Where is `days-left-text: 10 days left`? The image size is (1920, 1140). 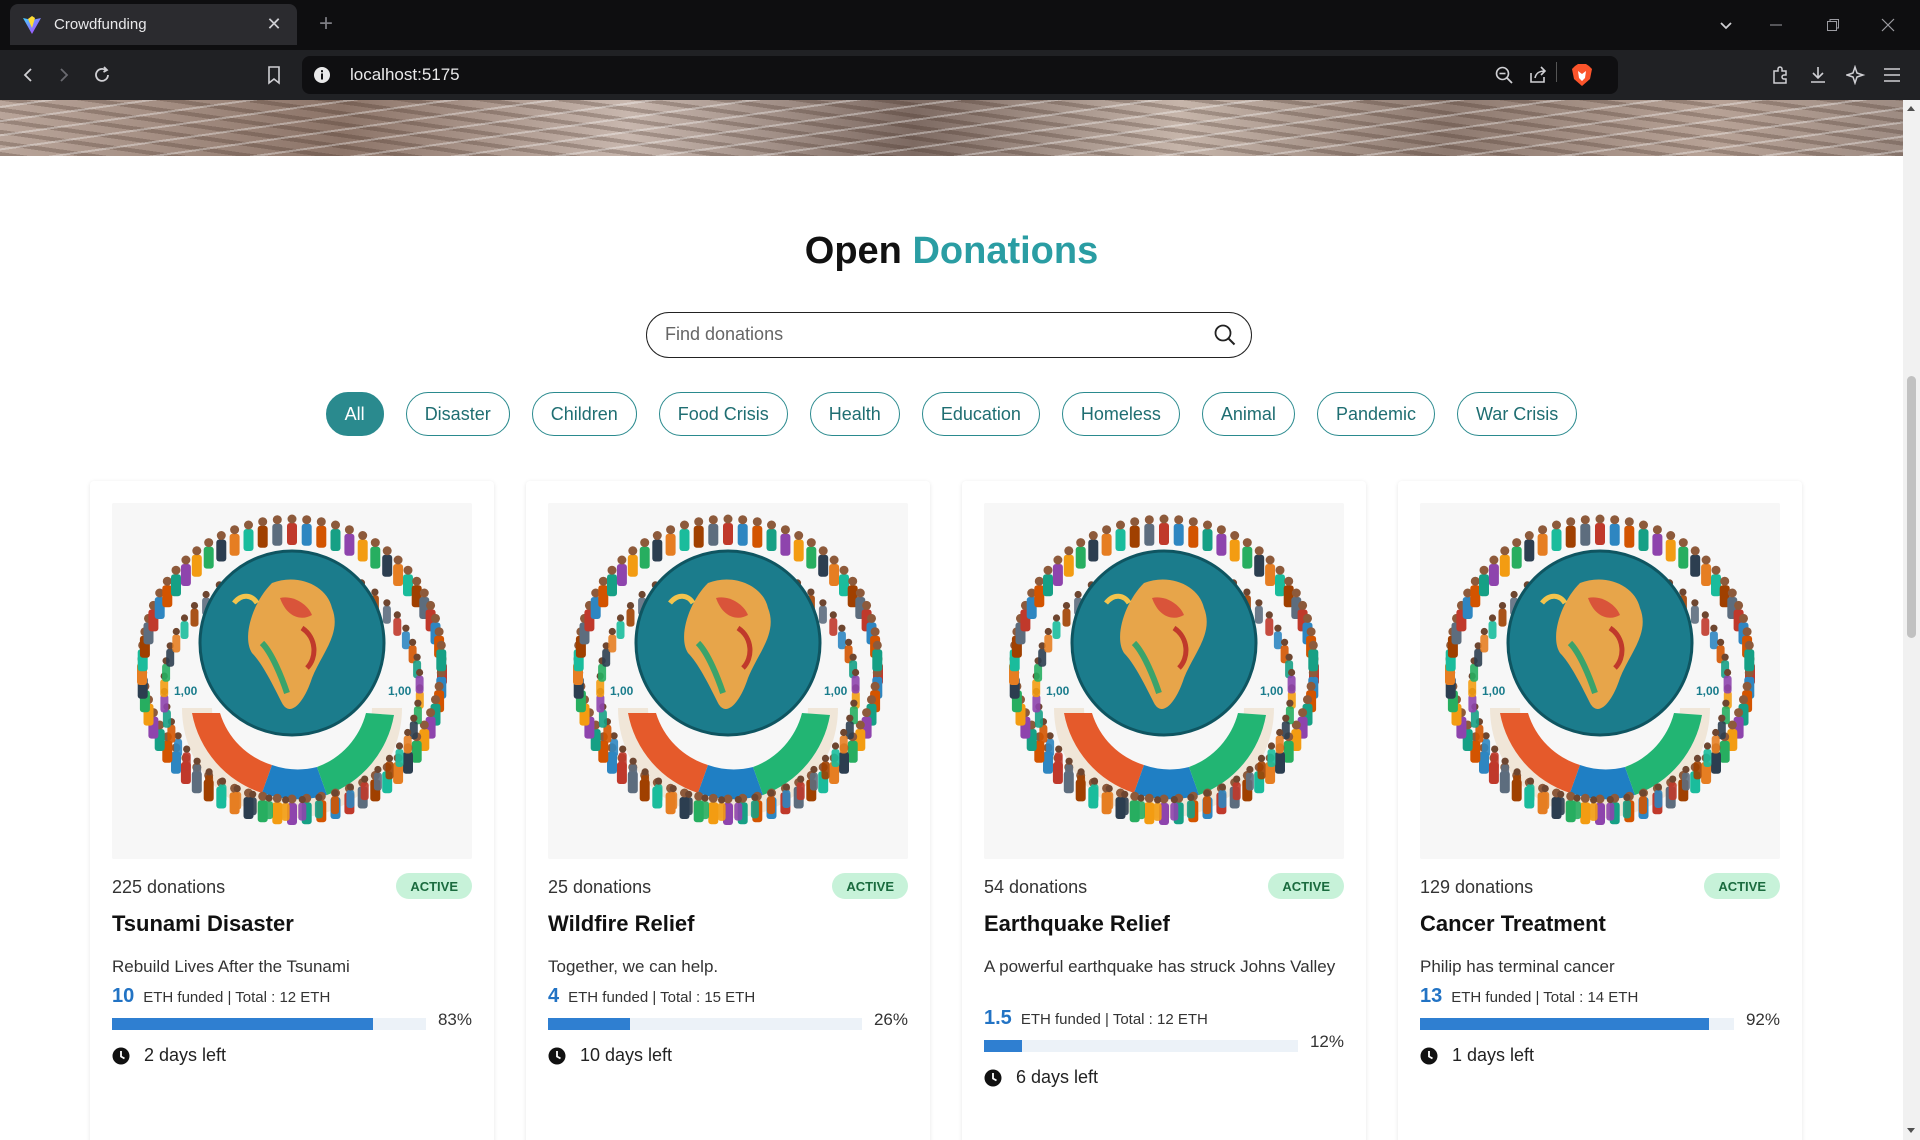 days-left-text: 10 days left is located at coordinates (626, 1055).